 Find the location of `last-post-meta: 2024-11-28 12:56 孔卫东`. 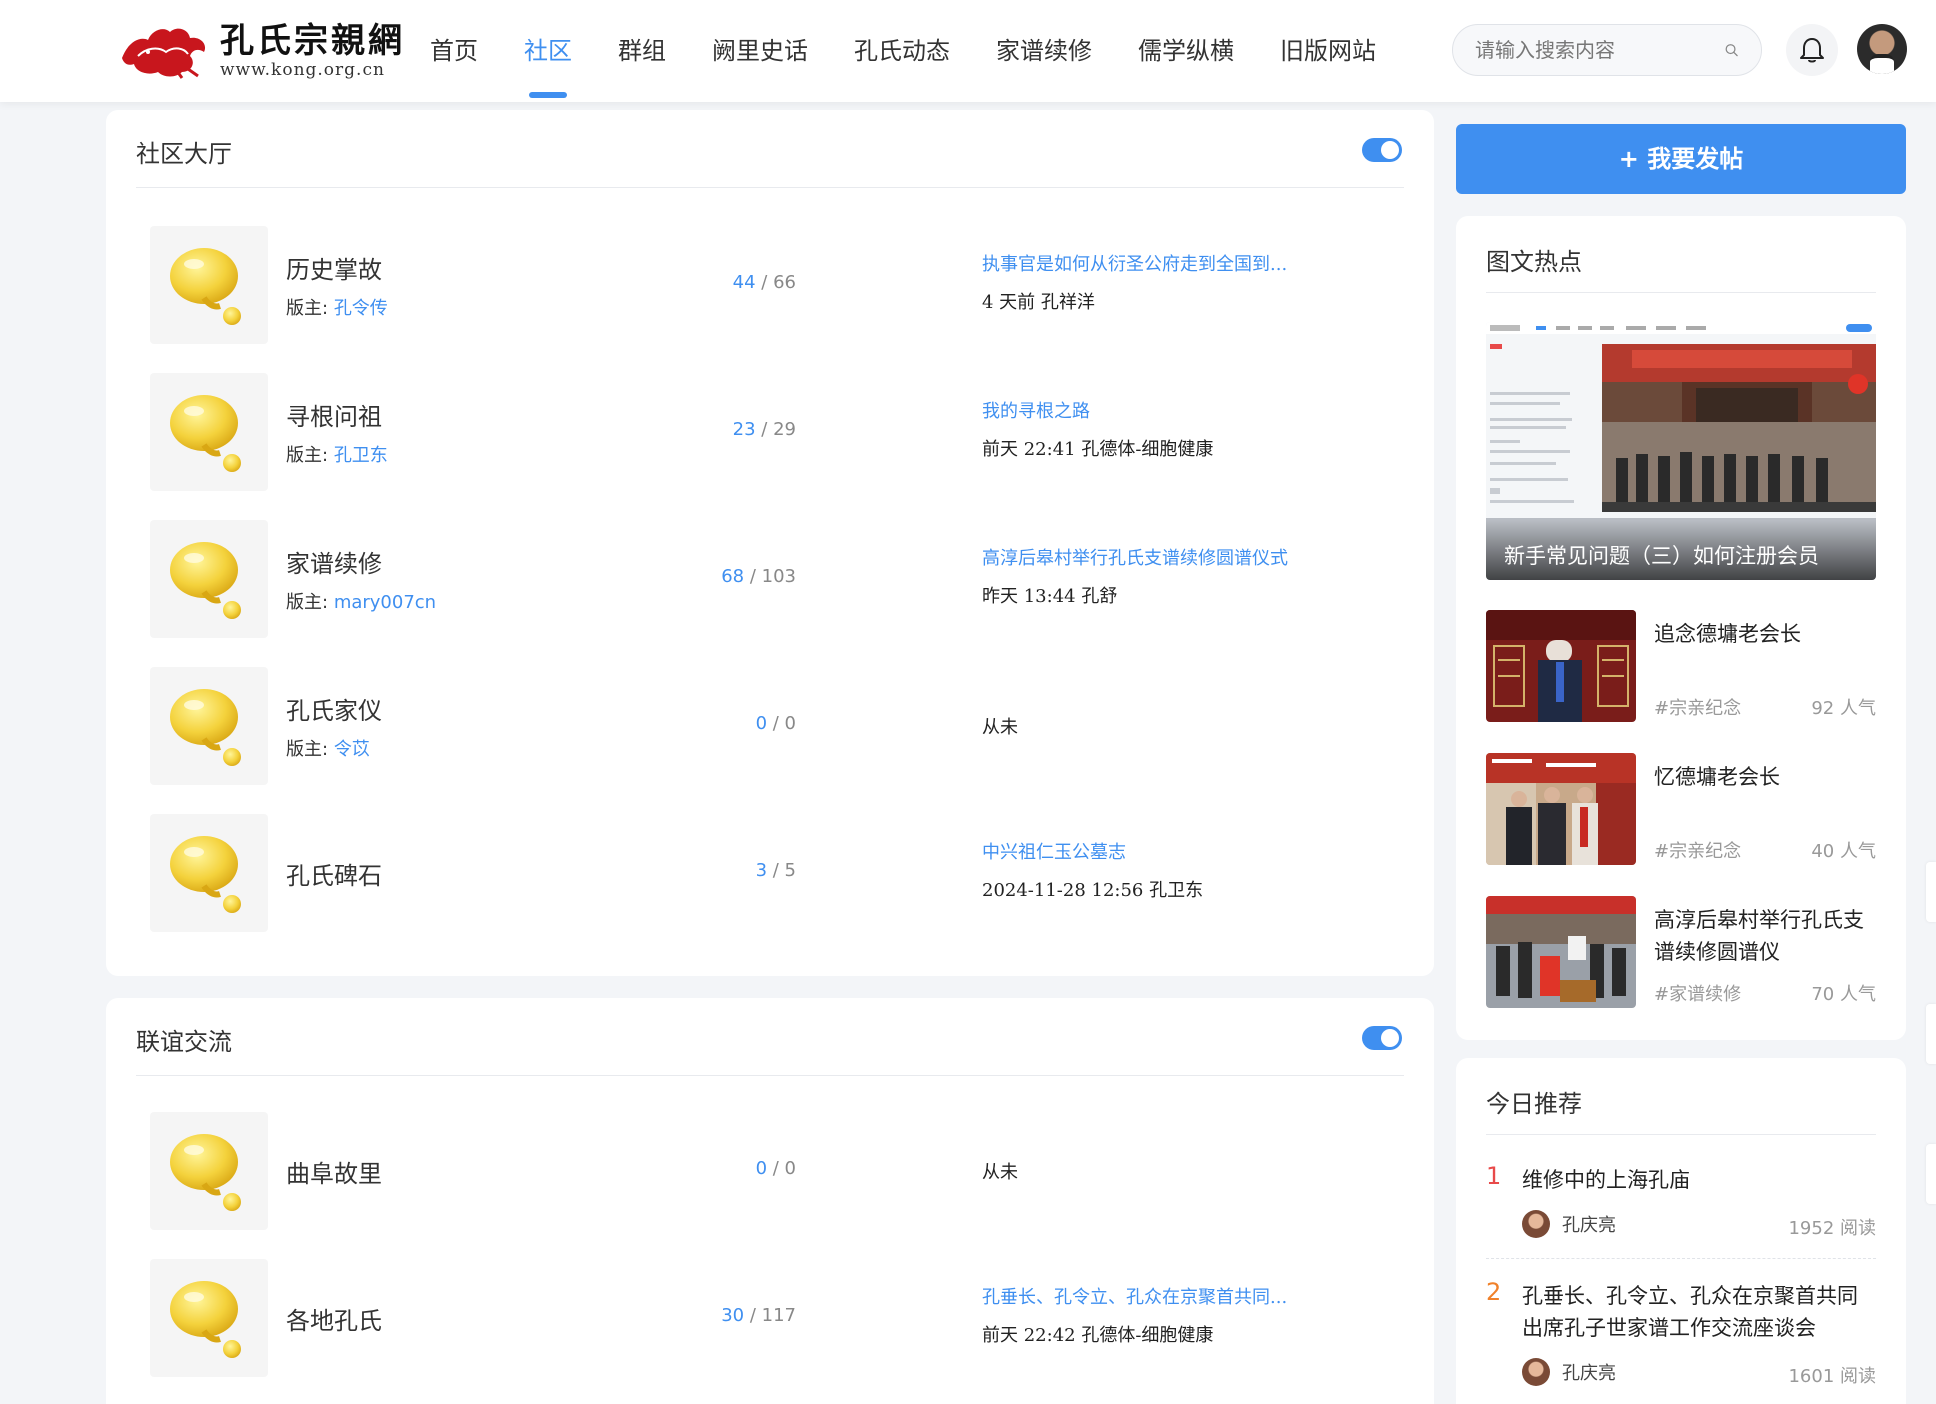

last-post-meta: 2024-11-28 12:56 孔卫东 is located at coordinates (1093, 890).